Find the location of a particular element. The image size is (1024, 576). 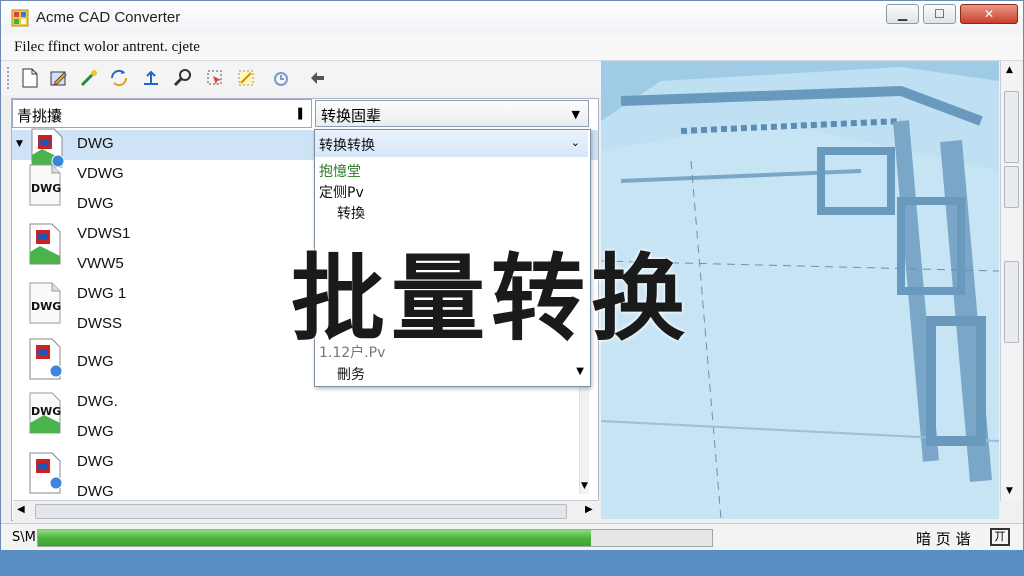

minimize-button: ▁ is located at coordinates (902, 14).